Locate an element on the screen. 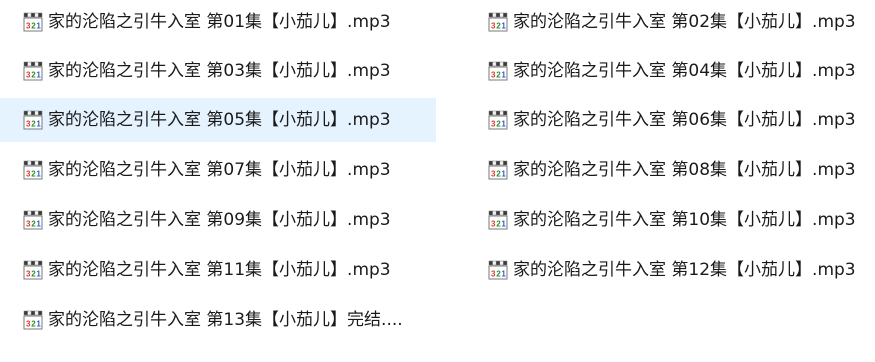 The height and width of the screenshot is (362, 875). file-item-05: 321 家的沦陷之引牛入室 第05集【小茄儿】.mp3 is located at coordinates (218, 120).